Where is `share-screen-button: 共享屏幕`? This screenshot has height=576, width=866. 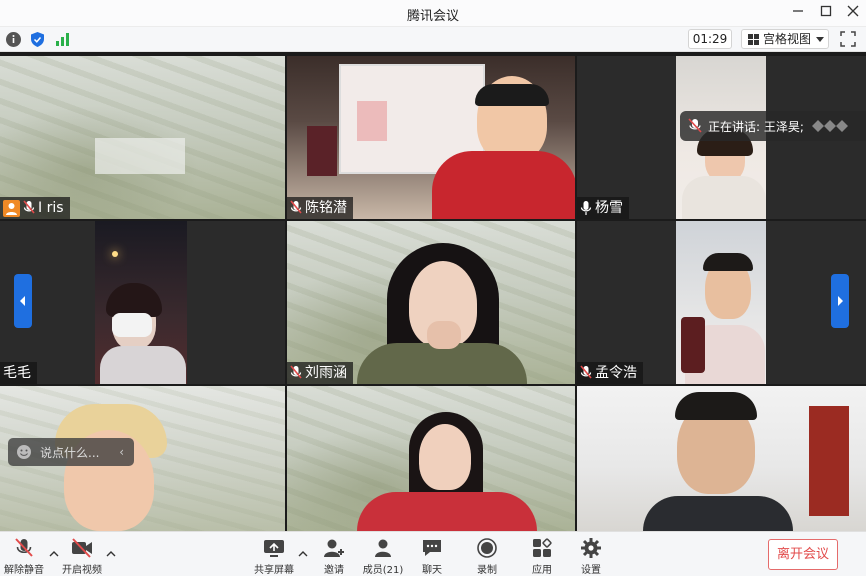
share-screen-button: 共享屏幕 is located at coordinates (274, 556).